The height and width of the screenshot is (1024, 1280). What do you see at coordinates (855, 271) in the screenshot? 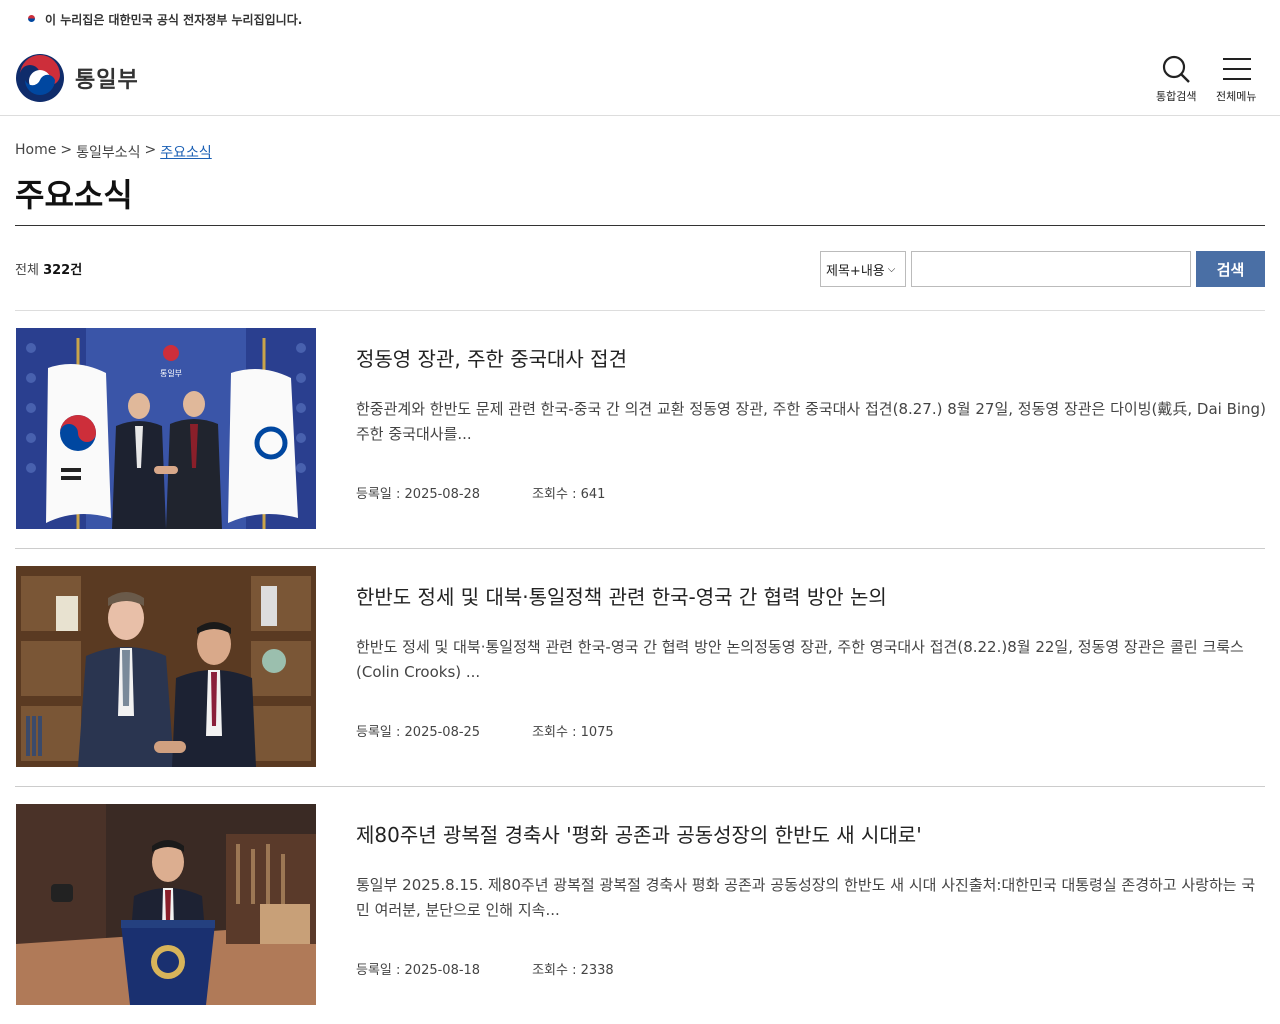
I see `search-scope-value: 제목+내용` at bounding box center [855, 271].